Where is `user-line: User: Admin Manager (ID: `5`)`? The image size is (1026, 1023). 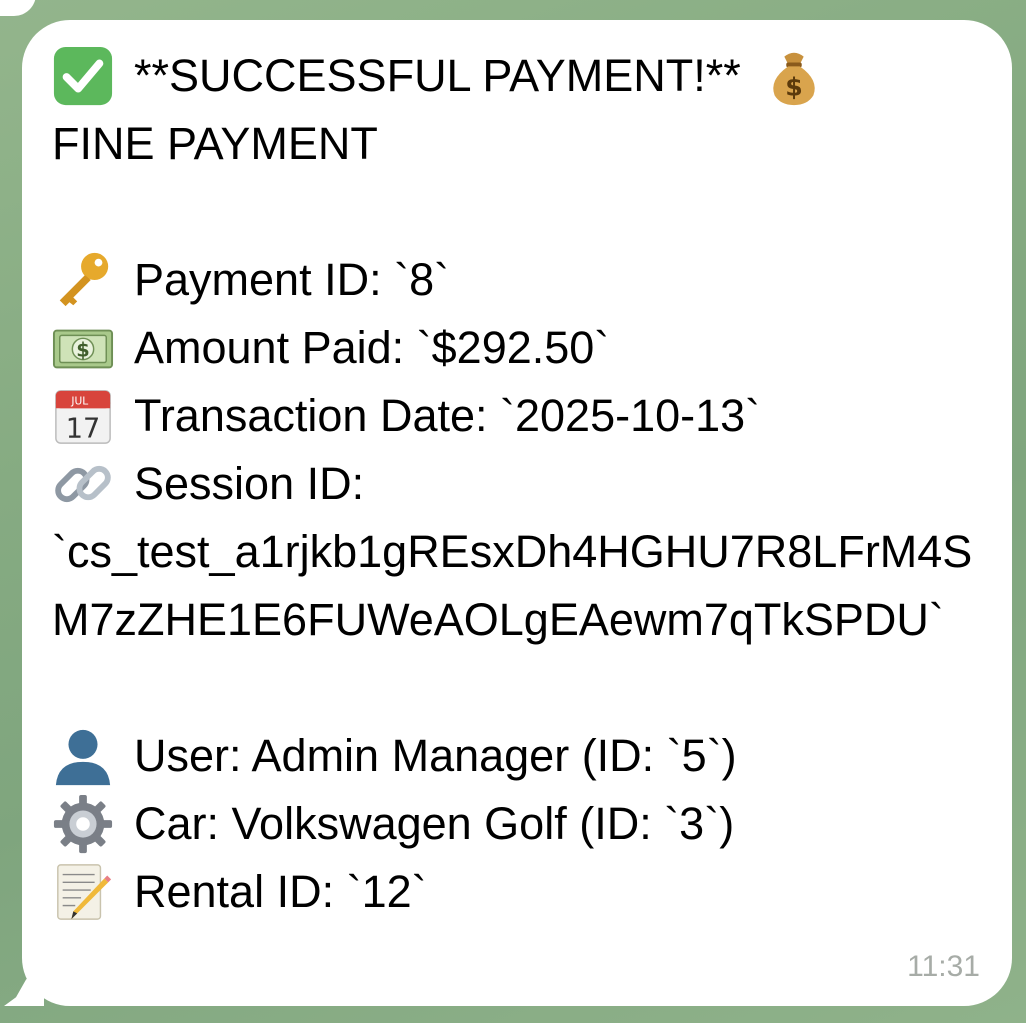
user-line: User: Admin Manager (ID: `5`) is located at coordinates (517, 756).